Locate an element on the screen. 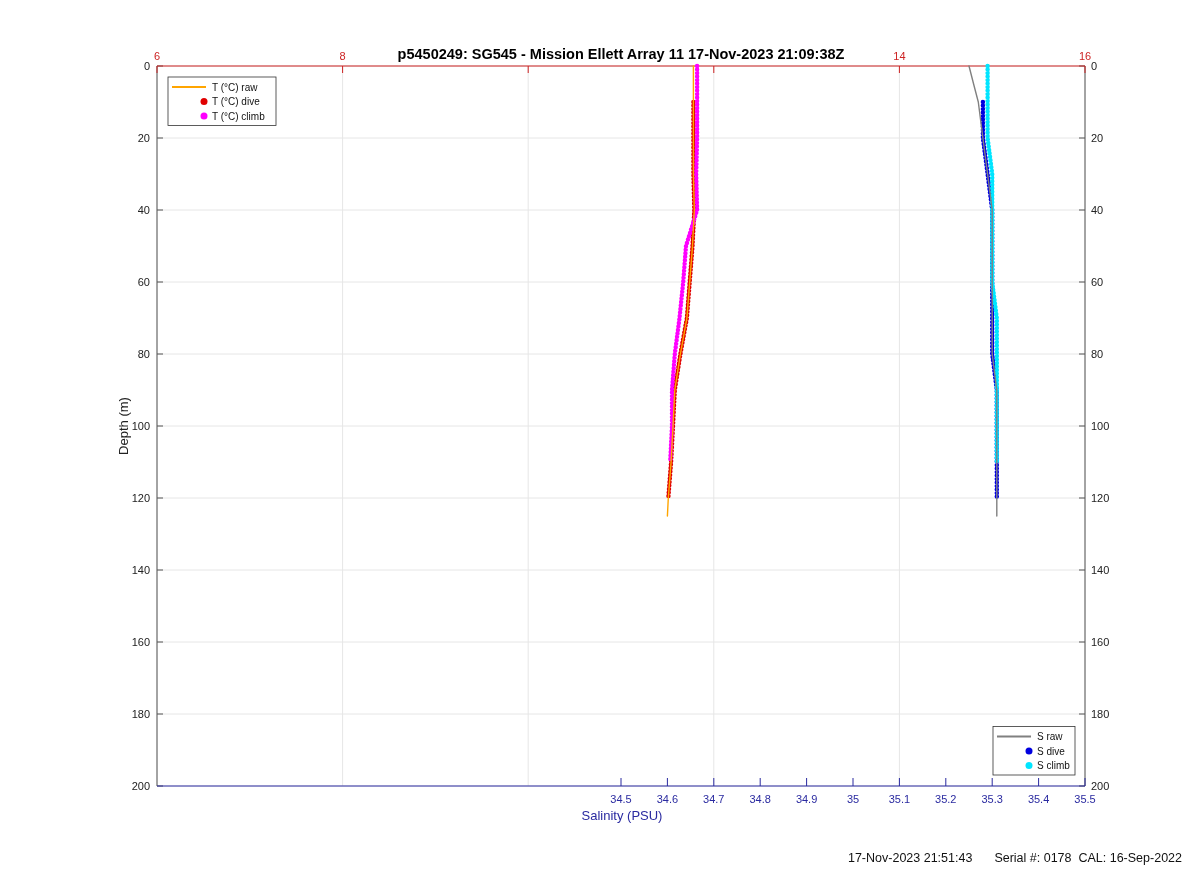 This screenshot has height=885, width=1200. tick-label: 34.9 is located at coordinates (806, 799).